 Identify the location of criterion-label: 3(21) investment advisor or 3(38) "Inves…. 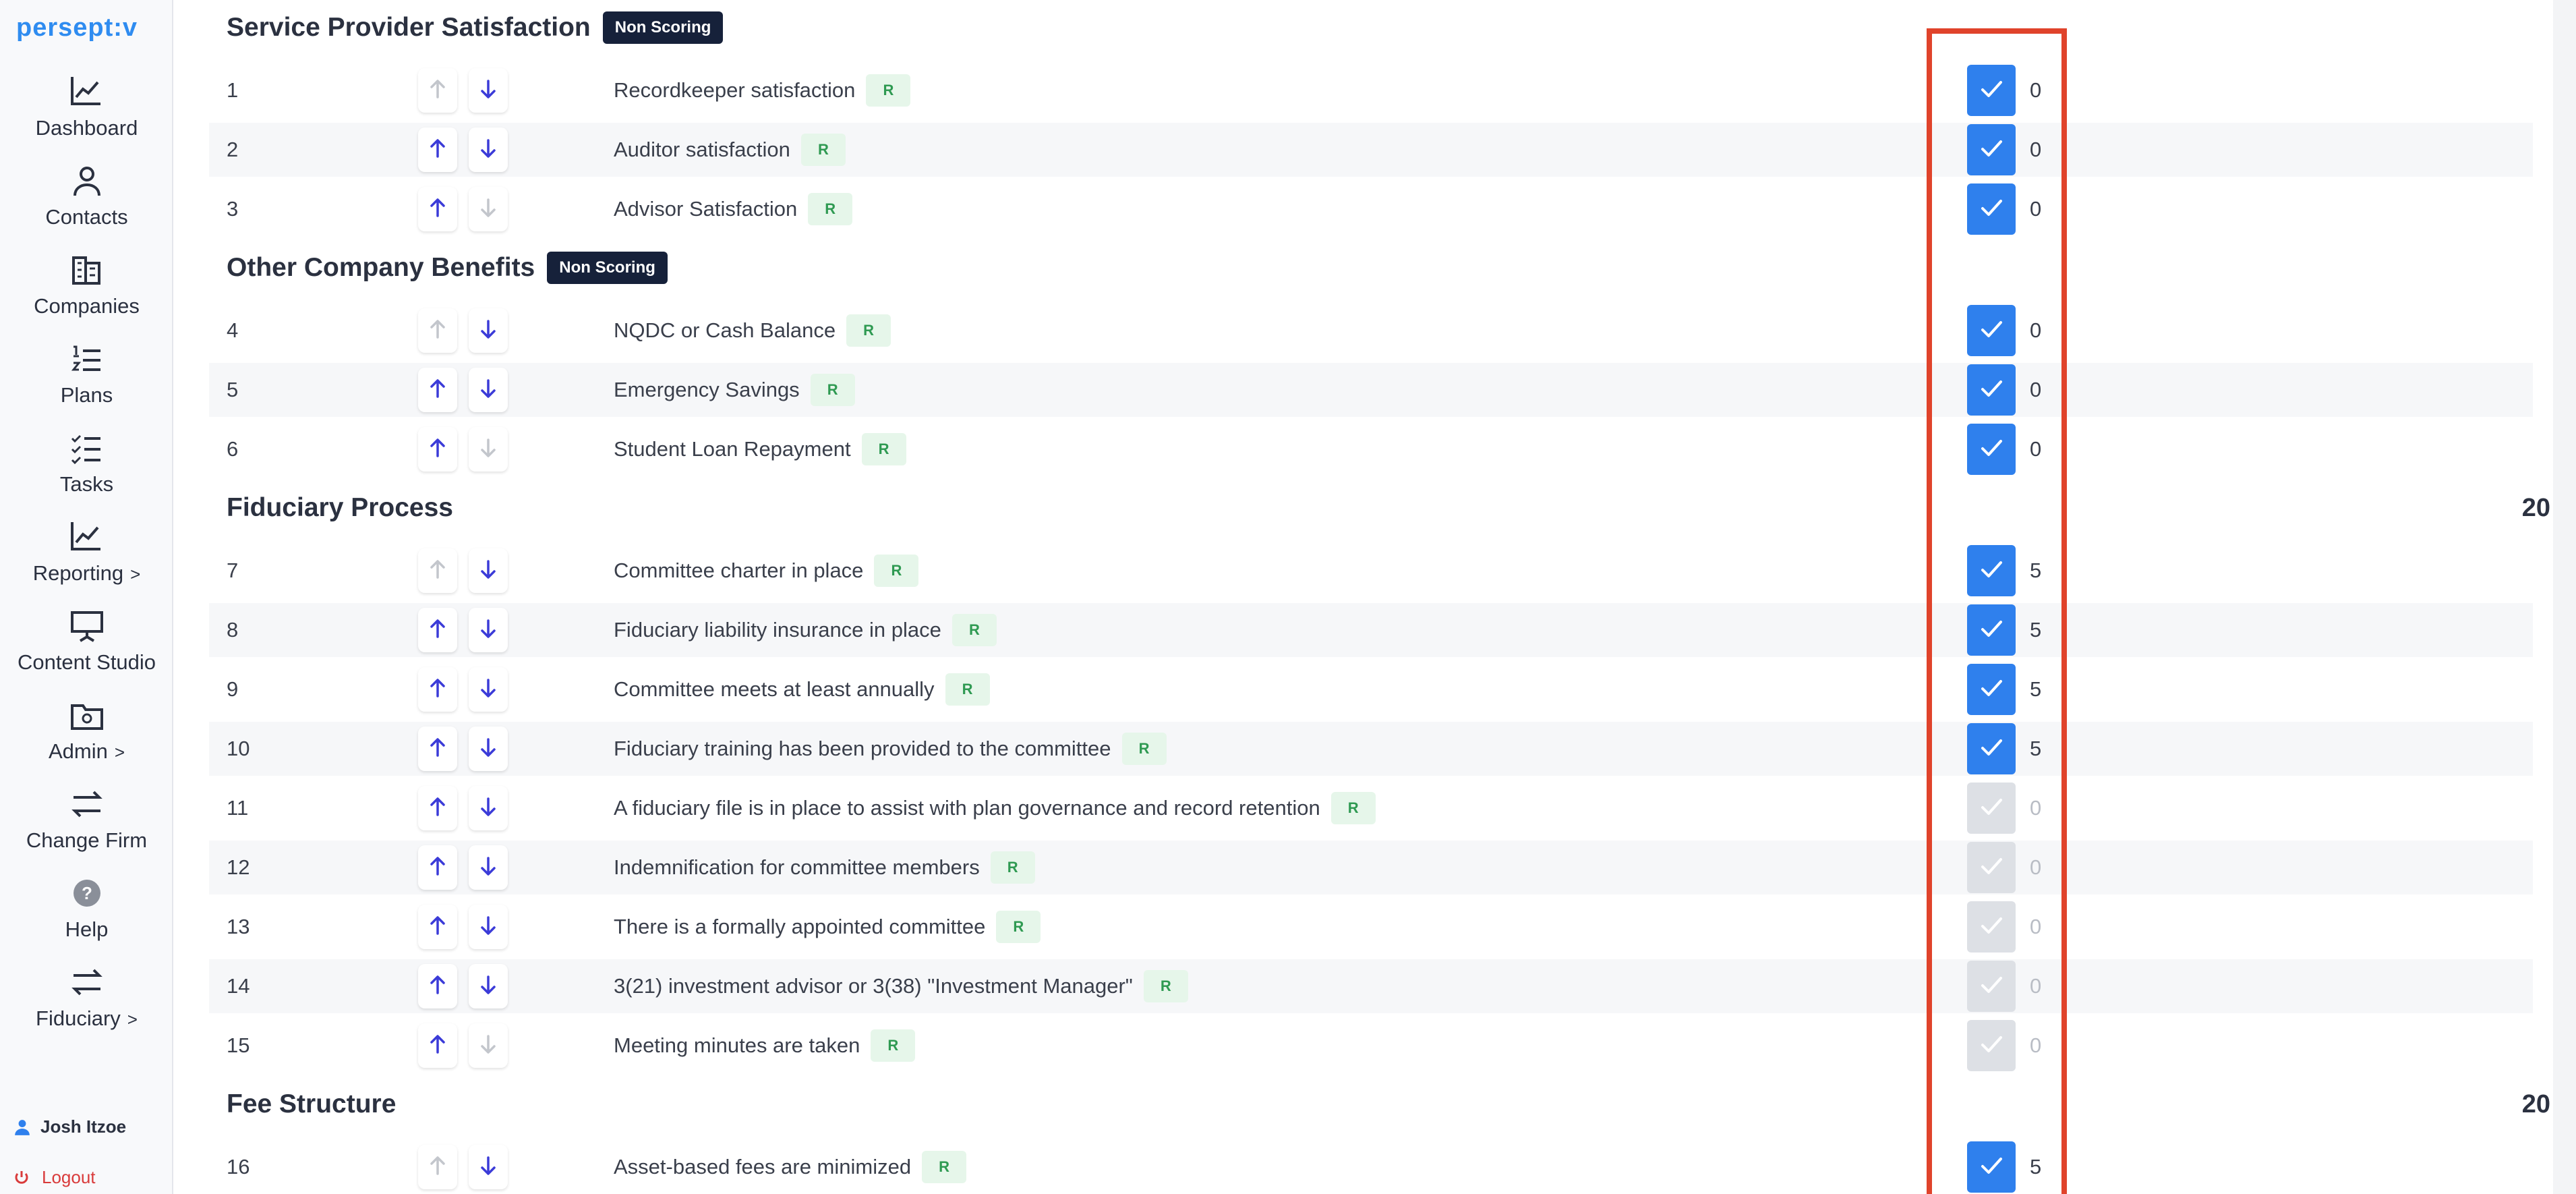
(873, 986).